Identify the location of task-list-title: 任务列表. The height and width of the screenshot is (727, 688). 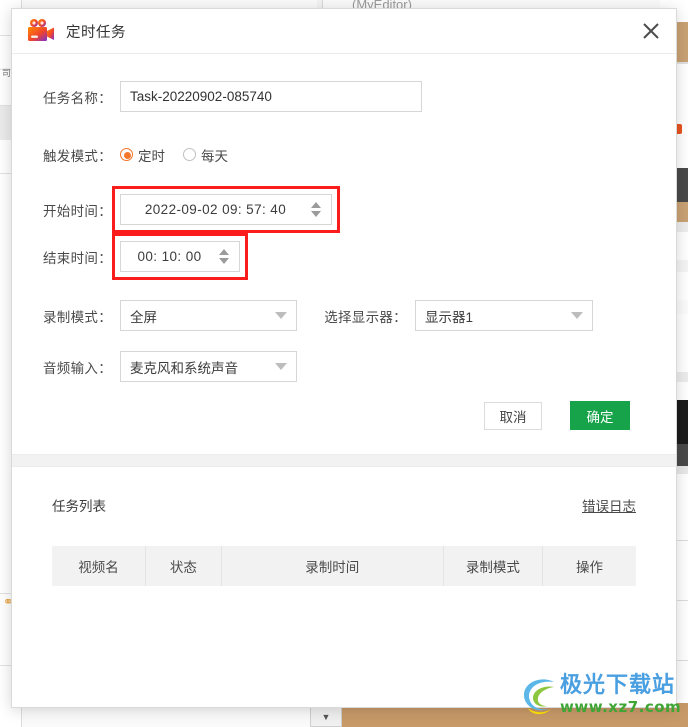
(79, 506).